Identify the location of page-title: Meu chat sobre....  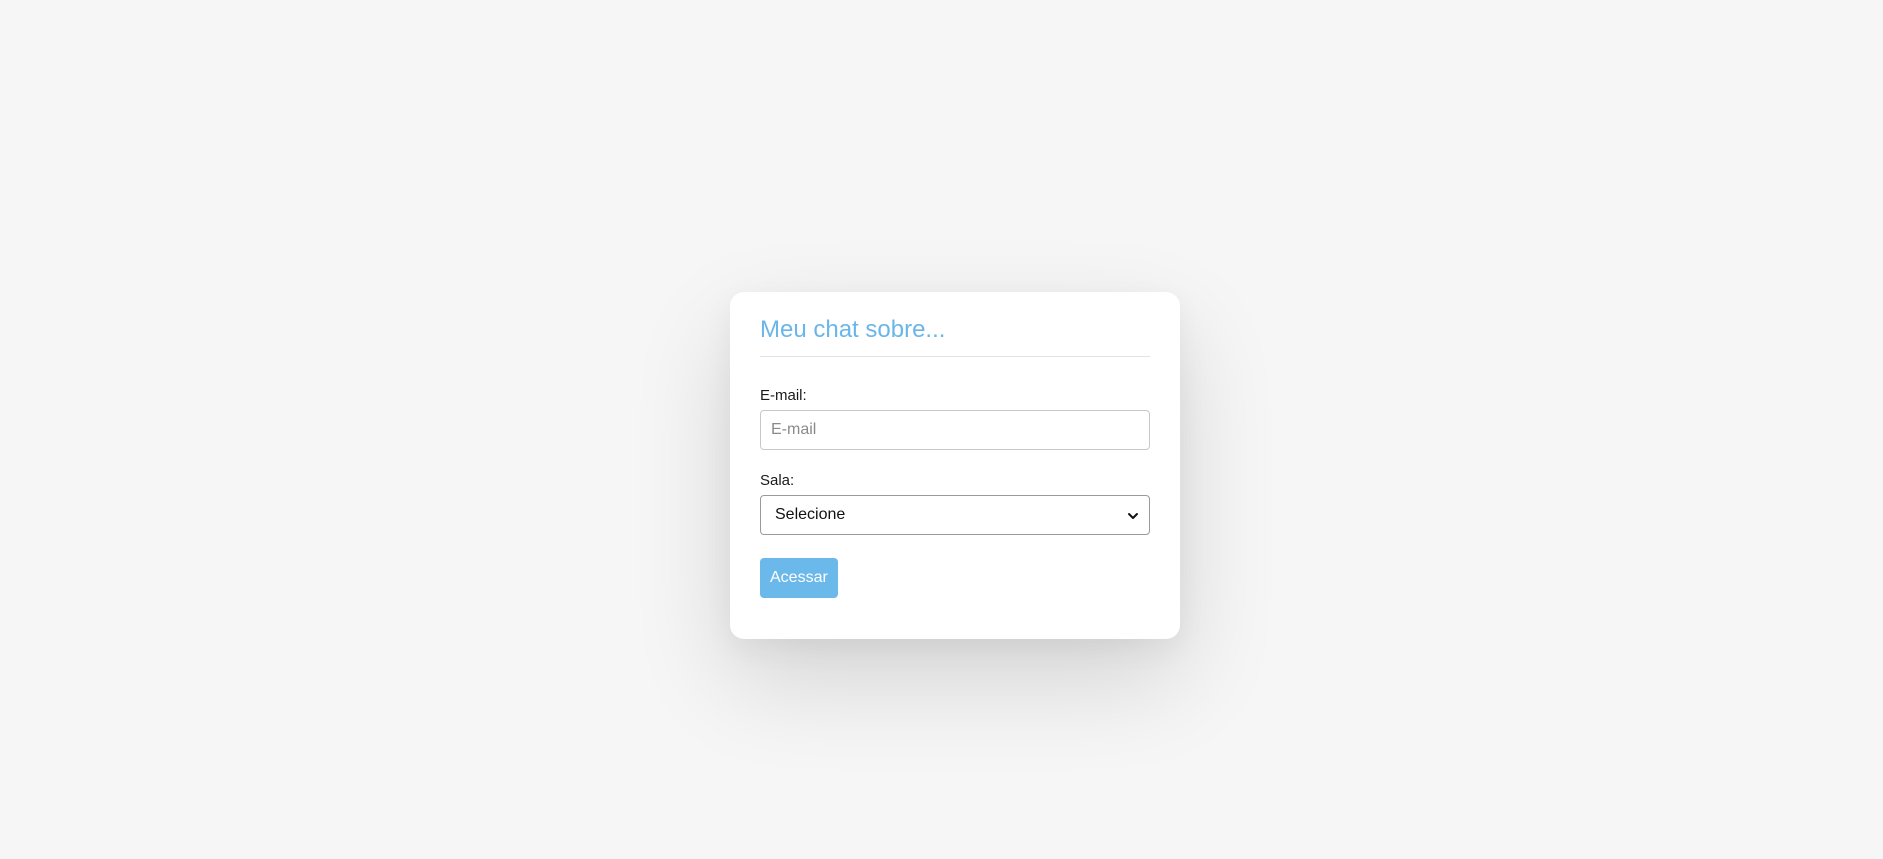
(955, 337).